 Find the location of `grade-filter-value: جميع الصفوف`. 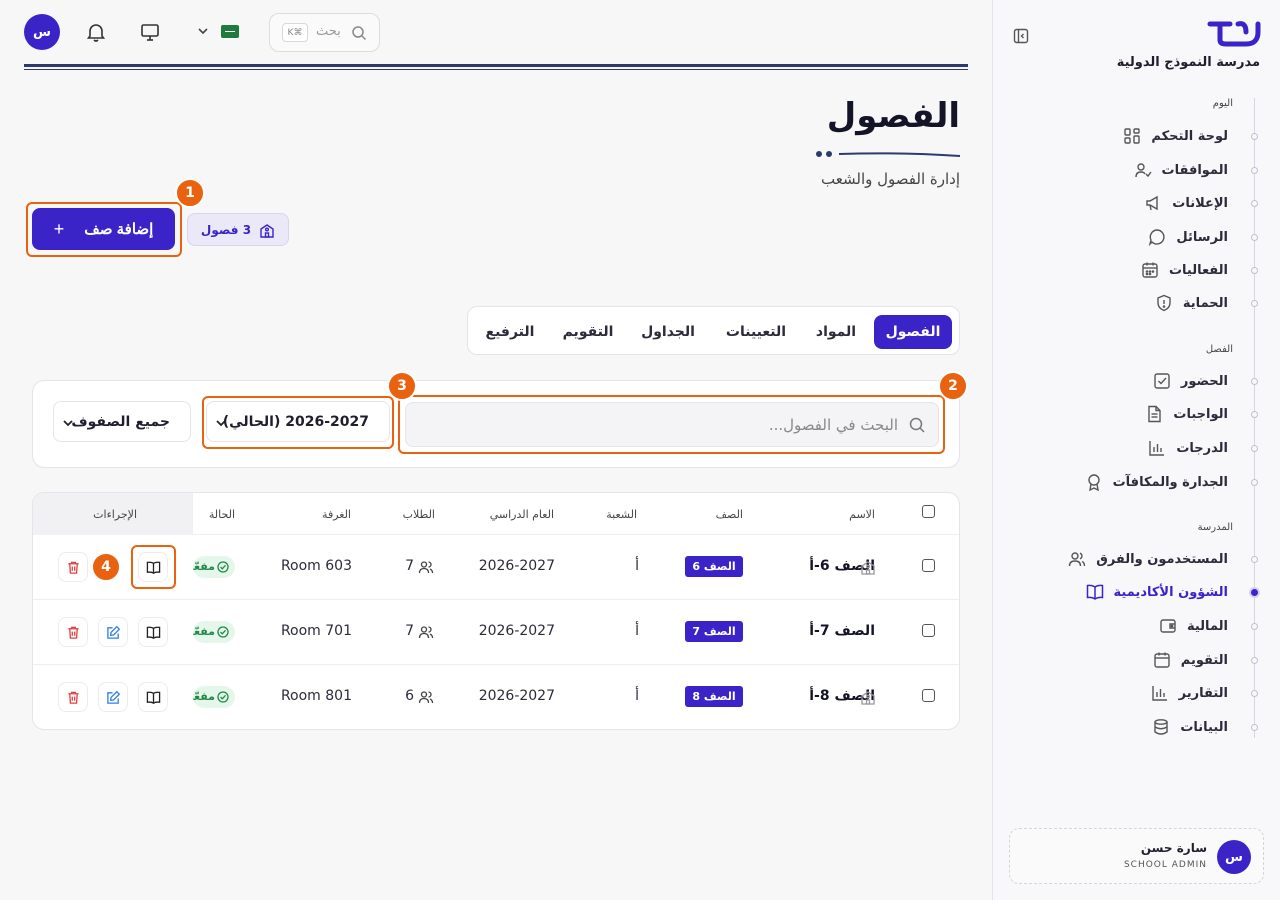

grade-filter-value: جميع الصفوف is located at coordinates (120, 422).